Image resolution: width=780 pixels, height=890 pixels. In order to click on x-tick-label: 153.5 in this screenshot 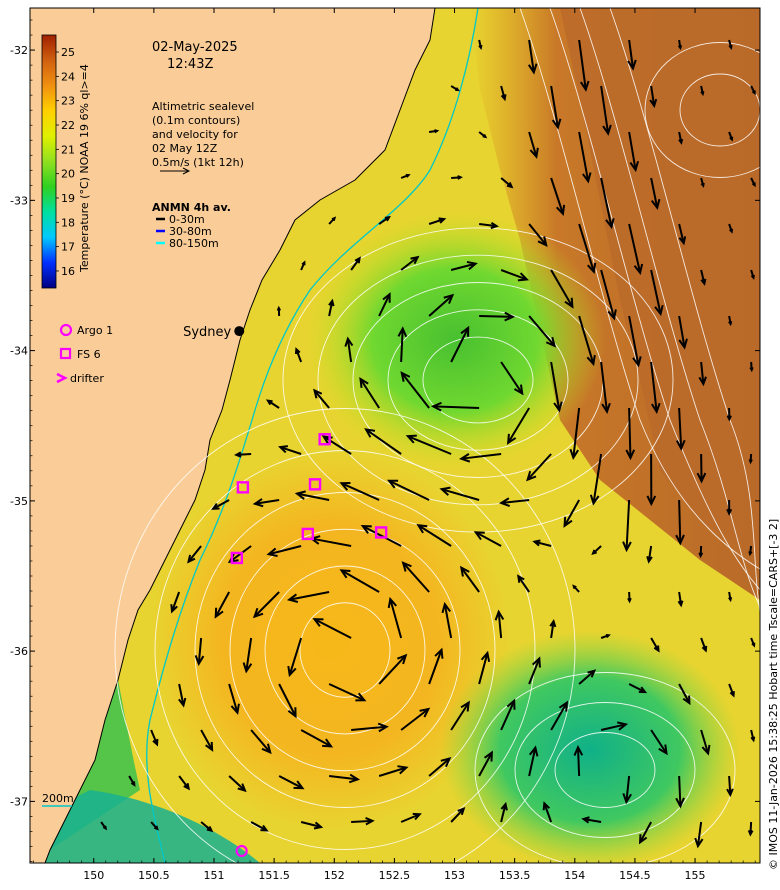, I will do `click(515, 875)`.